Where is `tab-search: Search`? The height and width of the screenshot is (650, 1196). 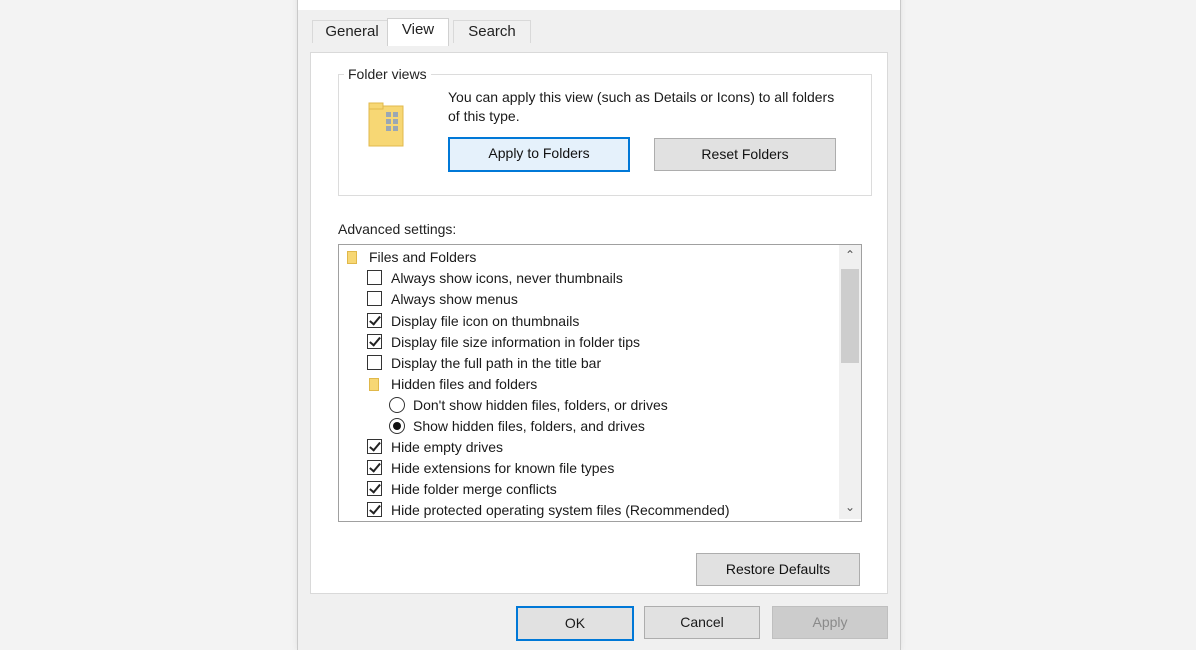
tab-search: Search is located at coordinates (492, 31).